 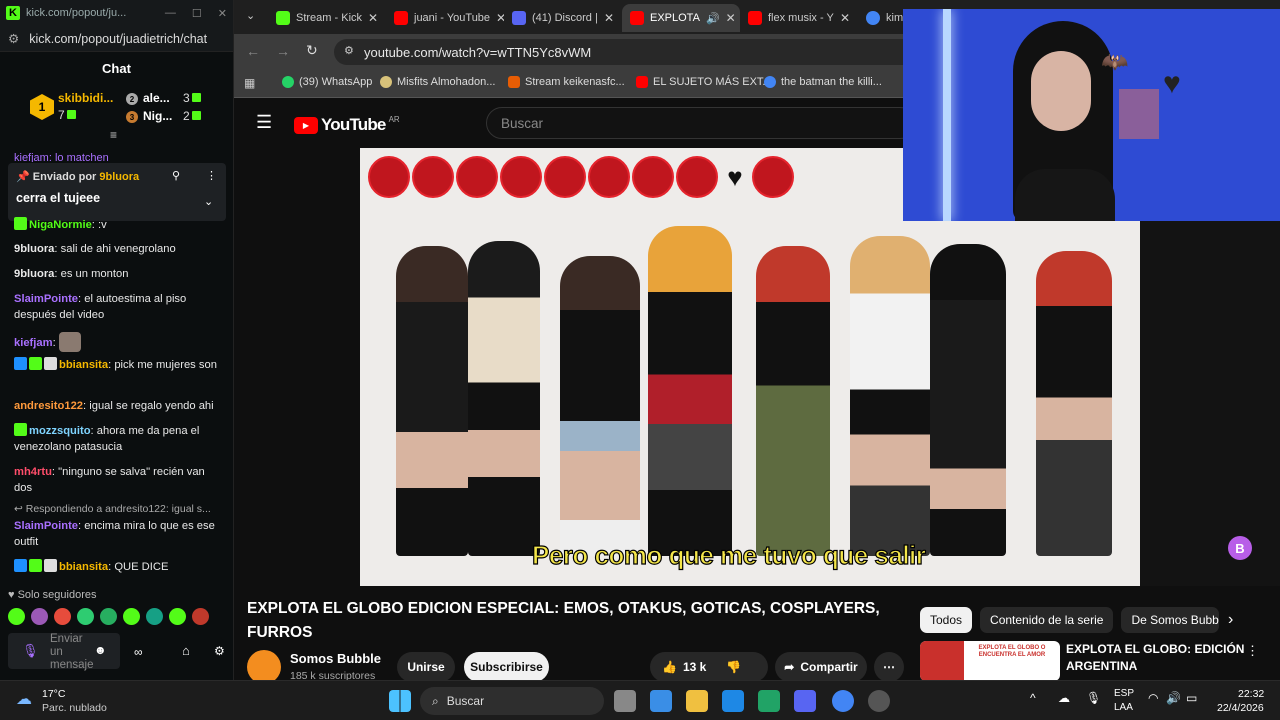 What do you see at coordinates (138, 652) in the screenshot?
I see `infinity-points-icon: ∞` at bounding box center [138, 652].